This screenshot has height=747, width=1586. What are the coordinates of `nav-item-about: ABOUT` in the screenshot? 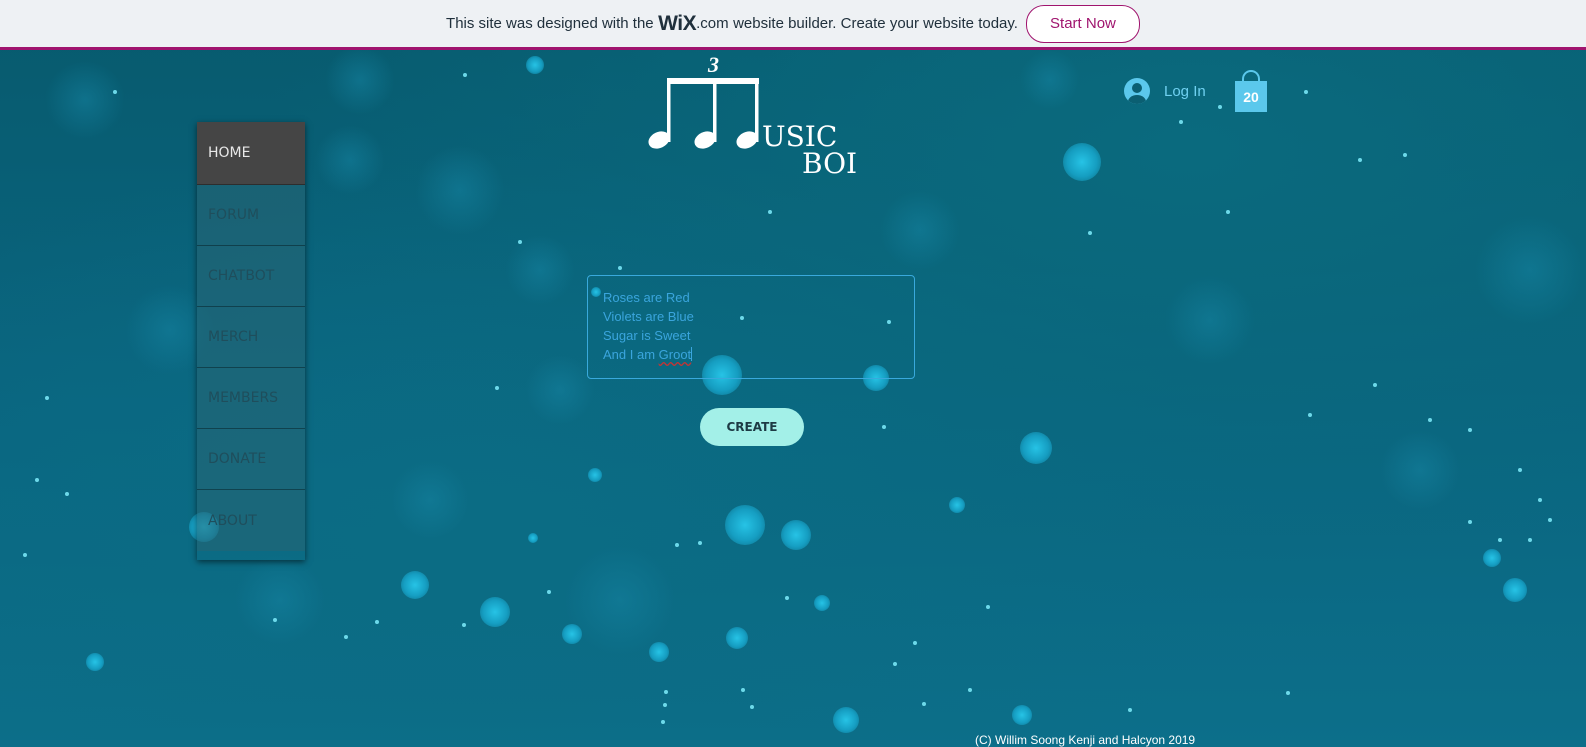 It's located at (251, 520).